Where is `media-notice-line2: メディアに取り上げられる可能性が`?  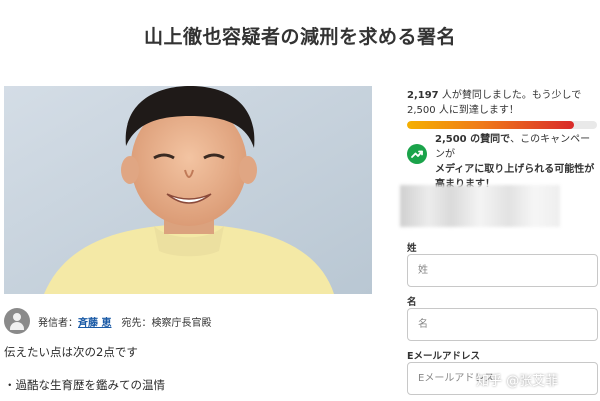
media-notice-line2: メディアに取り上げられる可能性が is located at coordinates (515, 169).